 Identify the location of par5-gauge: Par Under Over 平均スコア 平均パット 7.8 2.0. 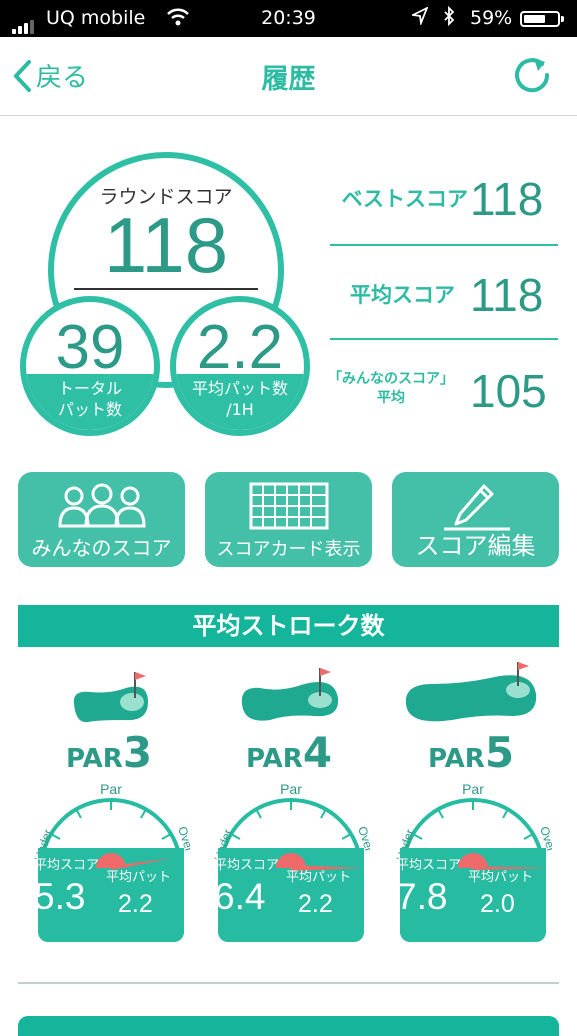
(473, 863).